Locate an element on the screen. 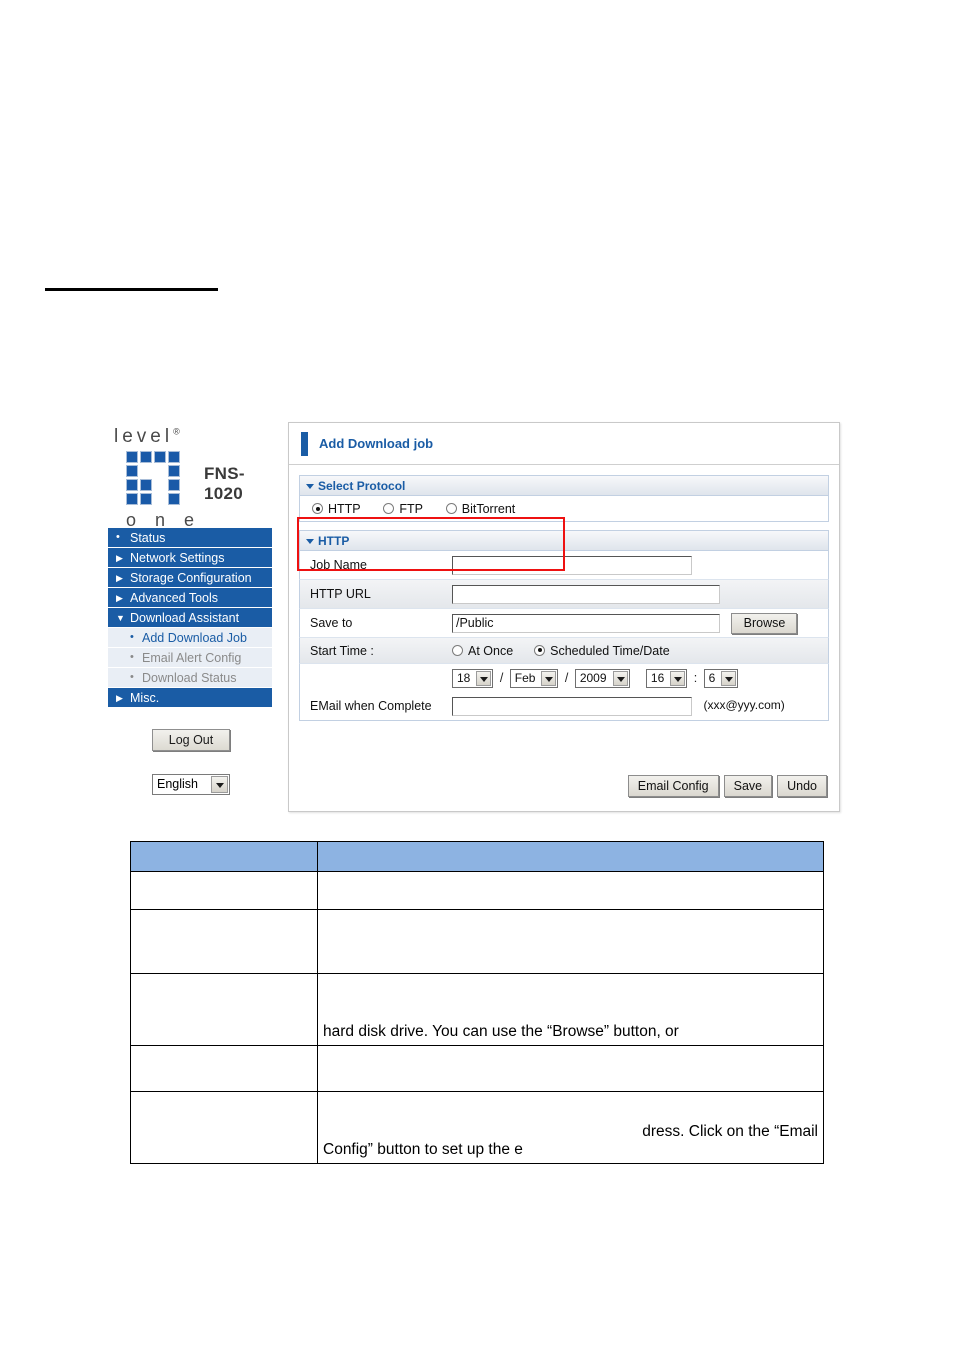  http-url-label: HTTP URL is located at coordinates (340, 594).